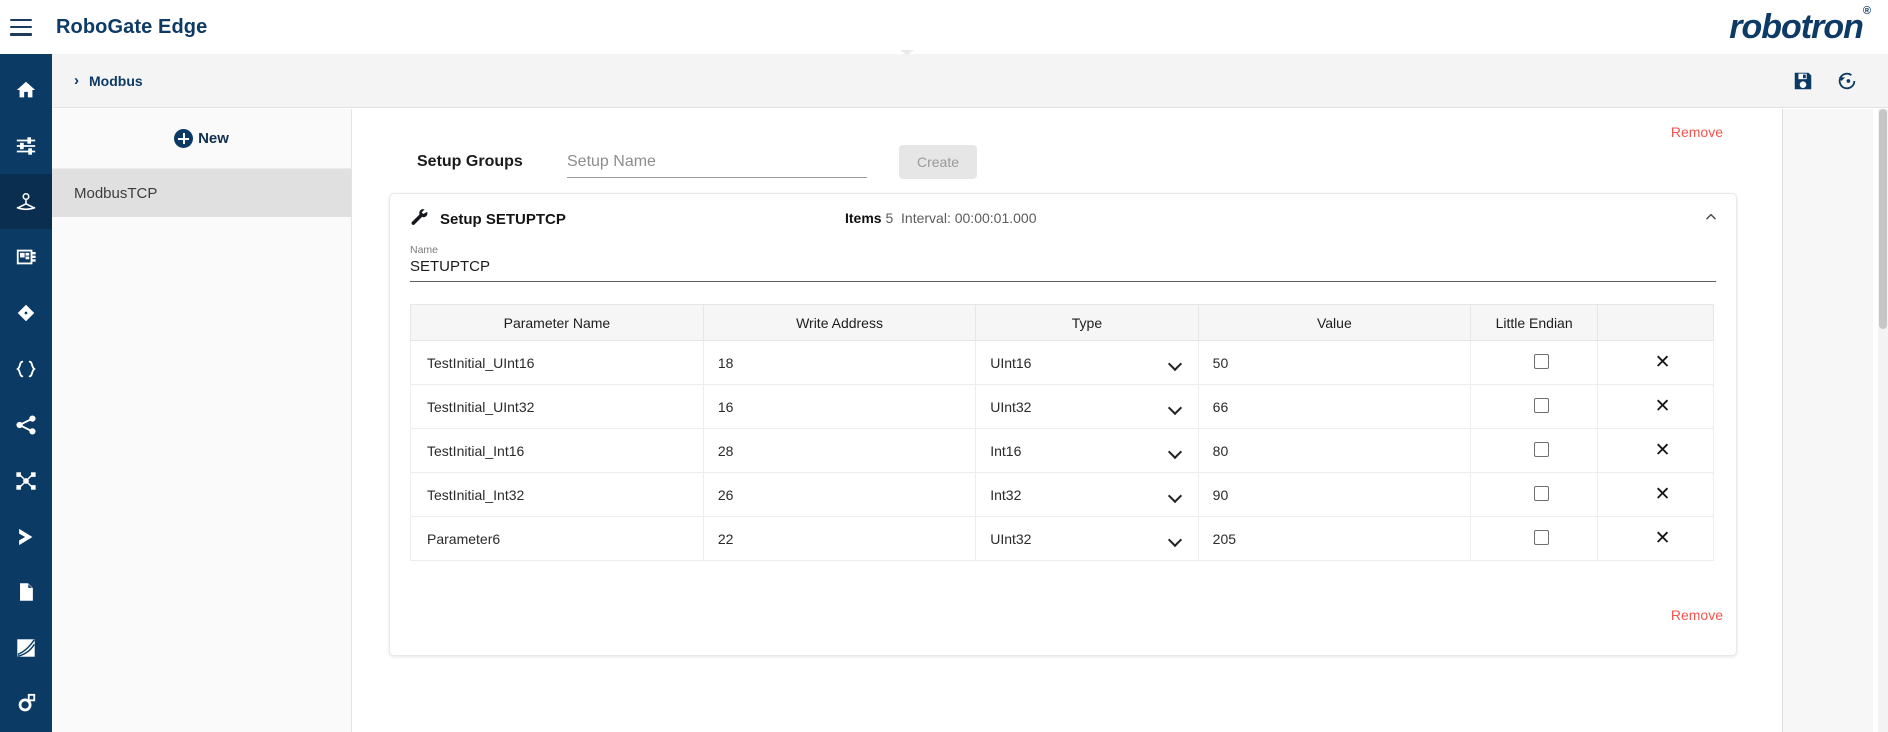 The width and height of the screenshot is (1888, 732). I want to click on braces-icon, so click(26, 369).